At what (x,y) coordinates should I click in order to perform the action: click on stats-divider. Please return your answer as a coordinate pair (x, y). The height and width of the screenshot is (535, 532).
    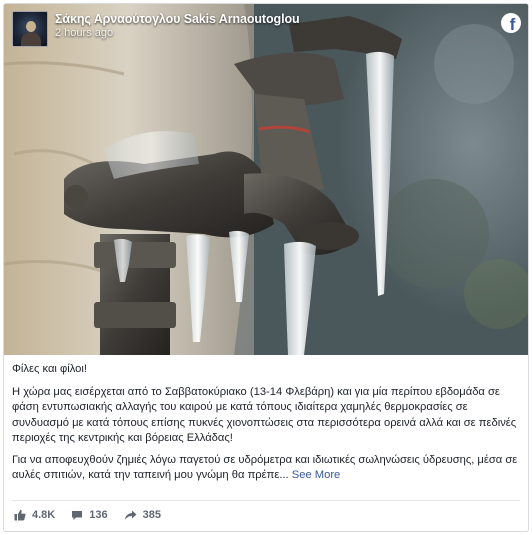
    Looking at the image, I should click on (266, 500).